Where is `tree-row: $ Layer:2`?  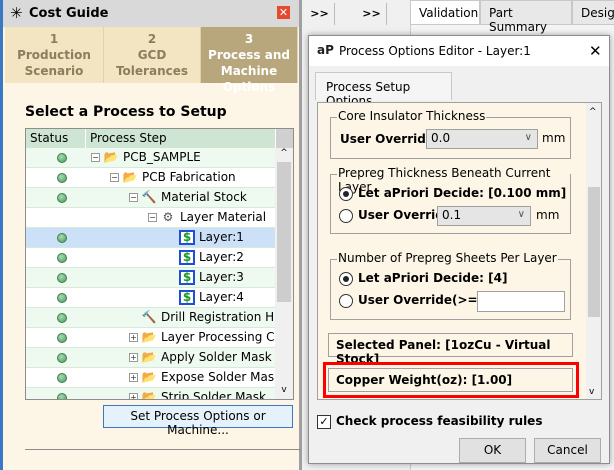 tree-row: $ Layer:2 is located at coordinates (151, 258).